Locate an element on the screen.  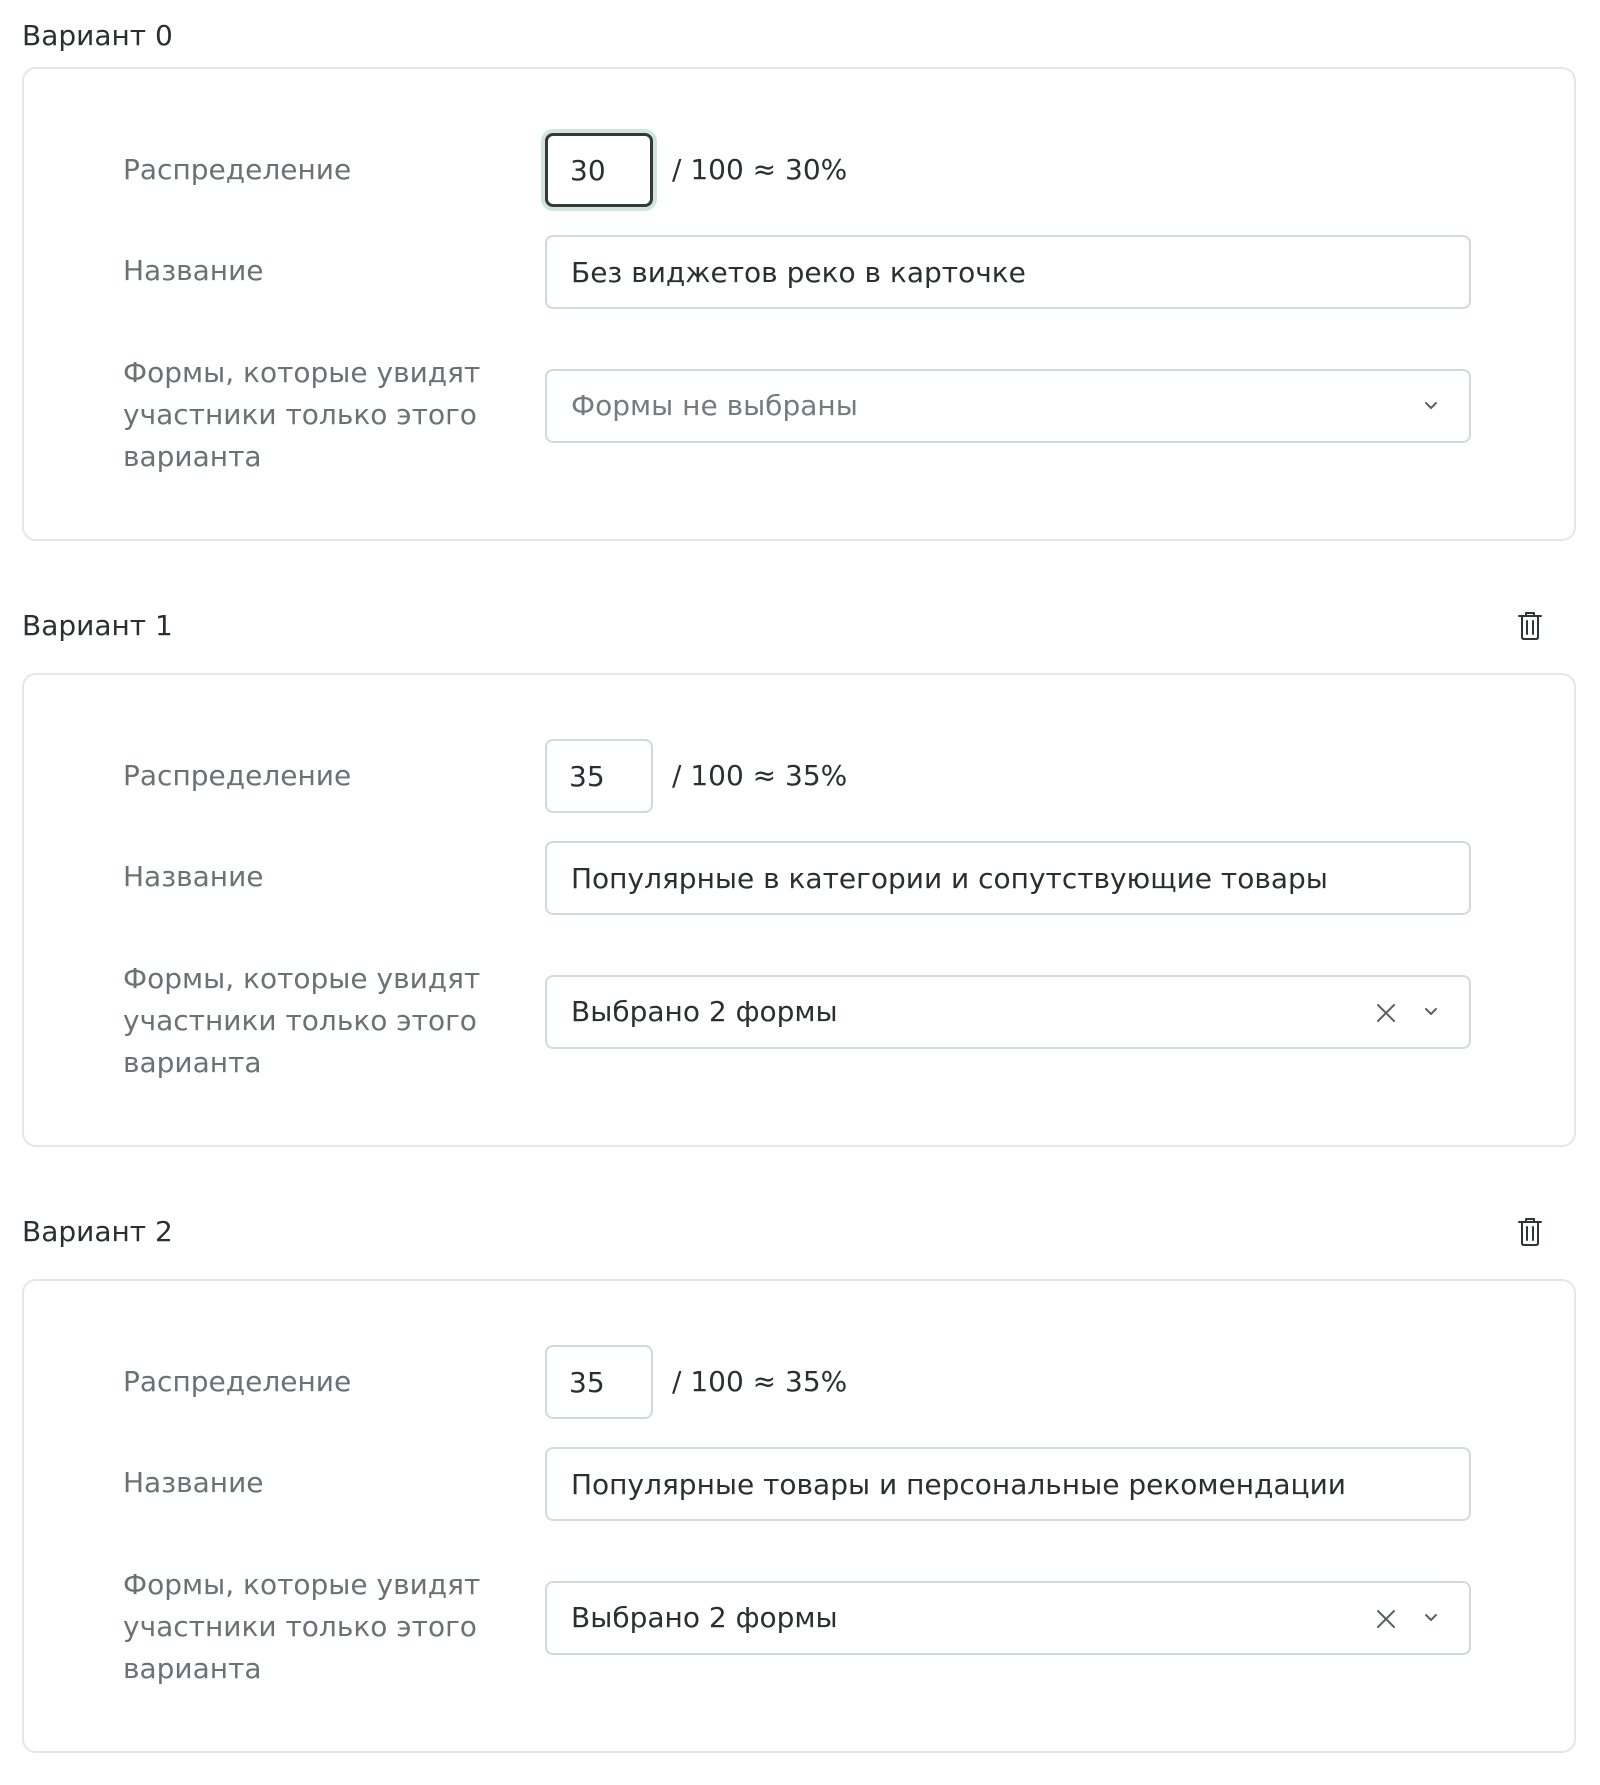
variant-header: Вариант 2 is located at coordinates (800, 1232).